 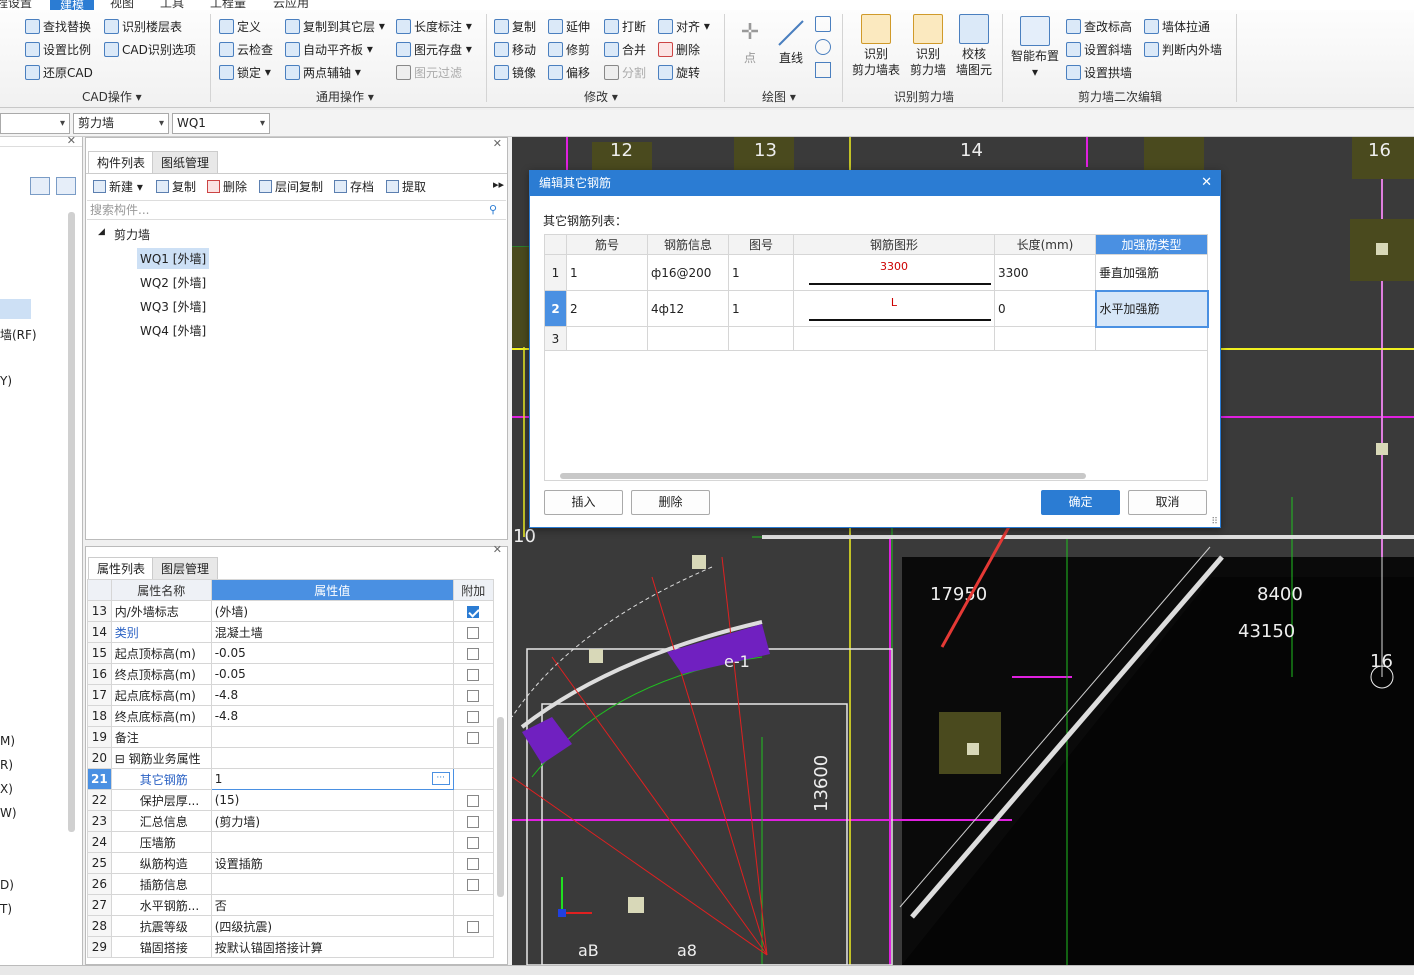 What do you see at coordinates (1045, 308) in the screenshot?
I see `length-cell: 0` at bounding box center [1045, 308].